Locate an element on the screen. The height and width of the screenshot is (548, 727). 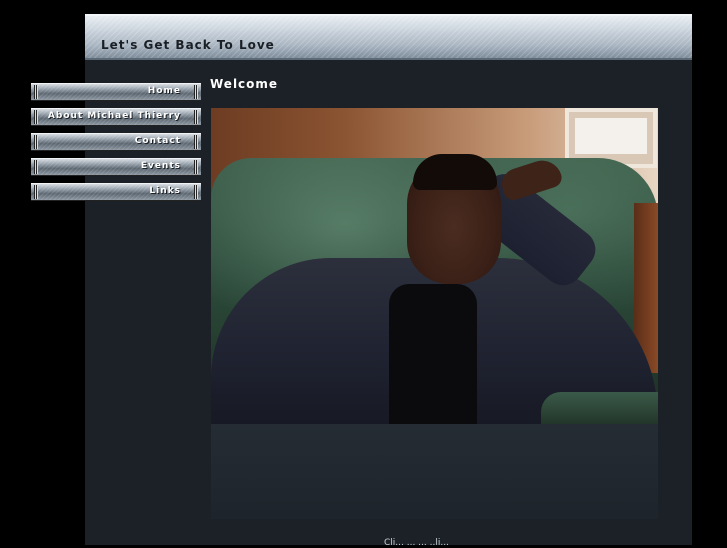
nav-item-label: Links is located at coordinates (165, 191).